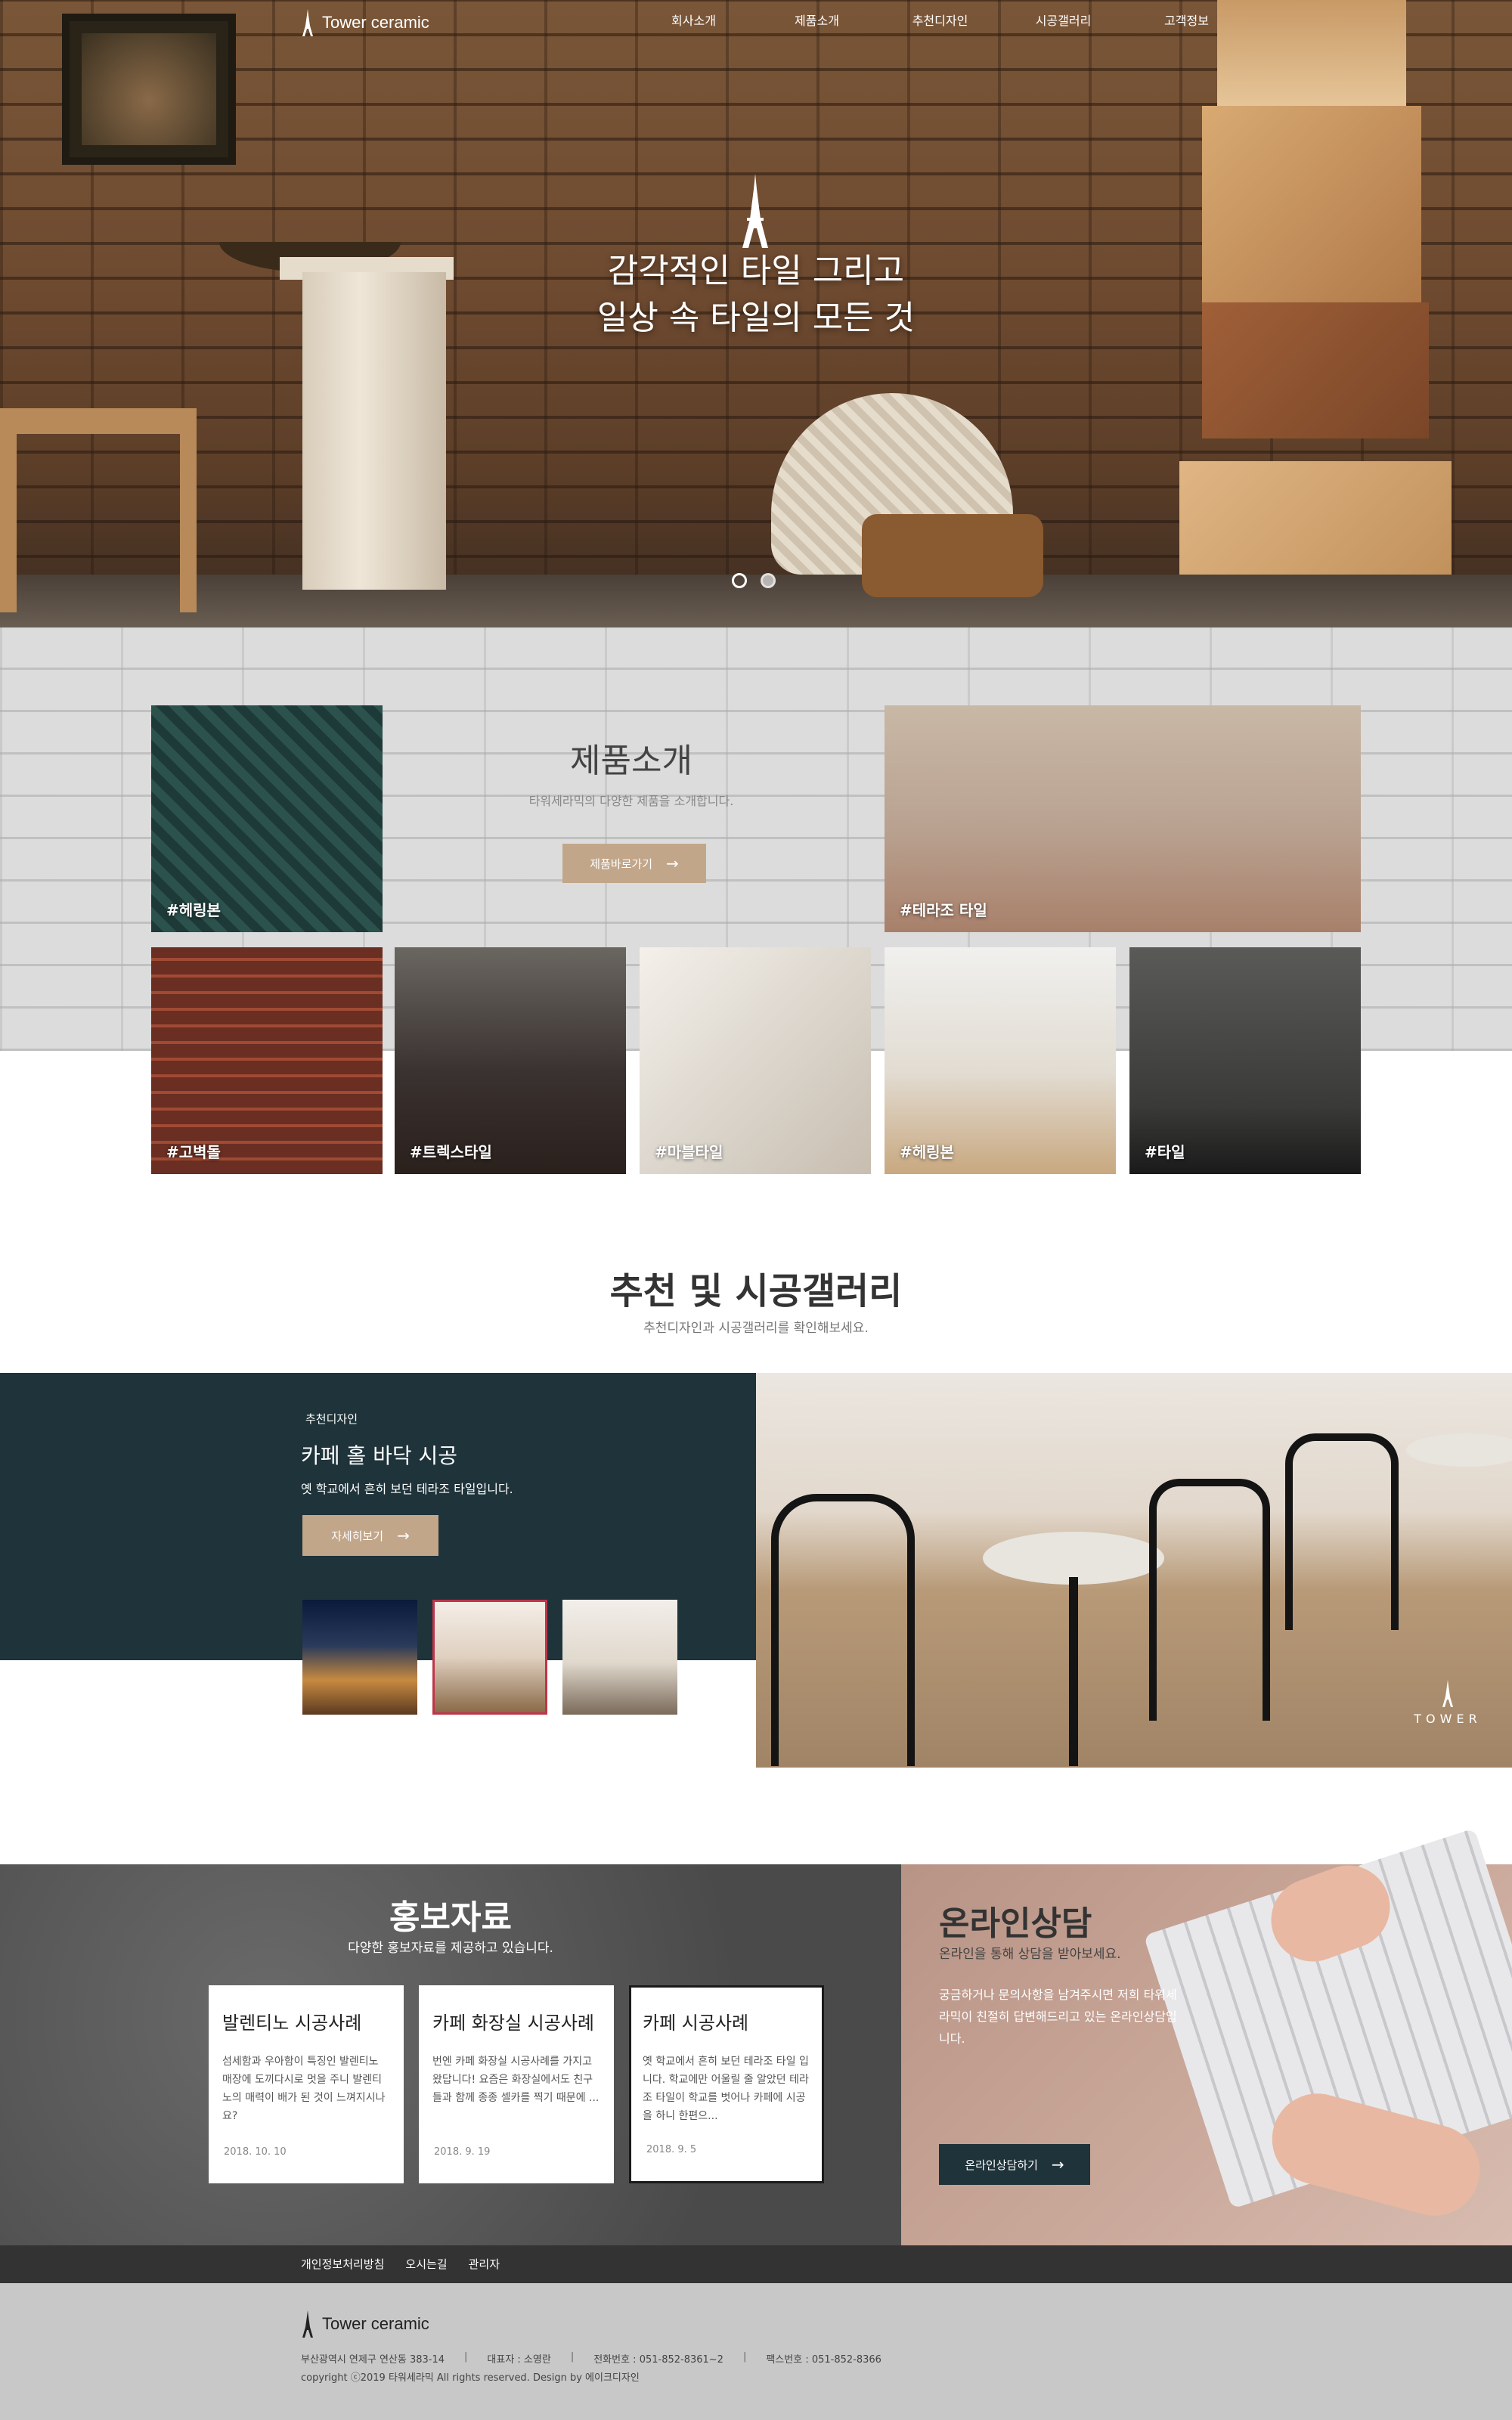 The height and width of the screenshot is (2420, 1512). Describe the element at coordinates (943, 910) in the screenshot. I see `tile-label: #테라조 타일` at that location.